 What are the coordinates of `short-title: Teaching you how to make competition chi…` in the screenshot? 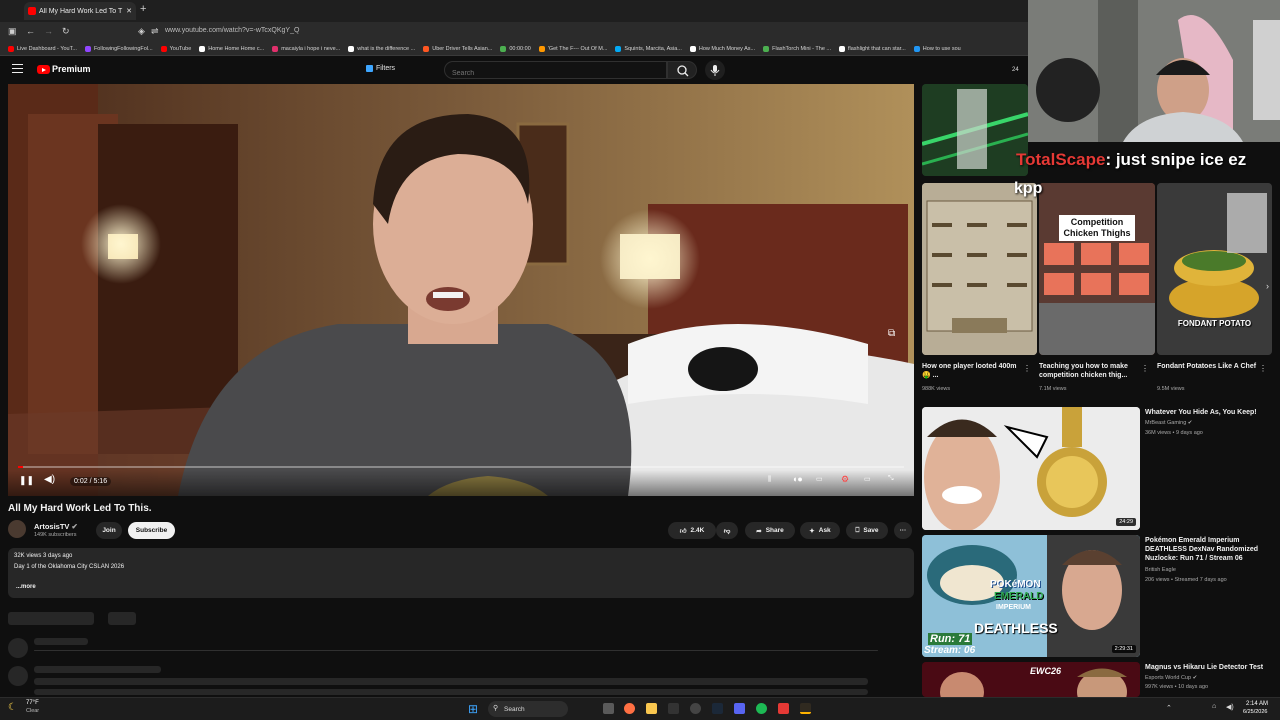 It's located at (1090, 371).